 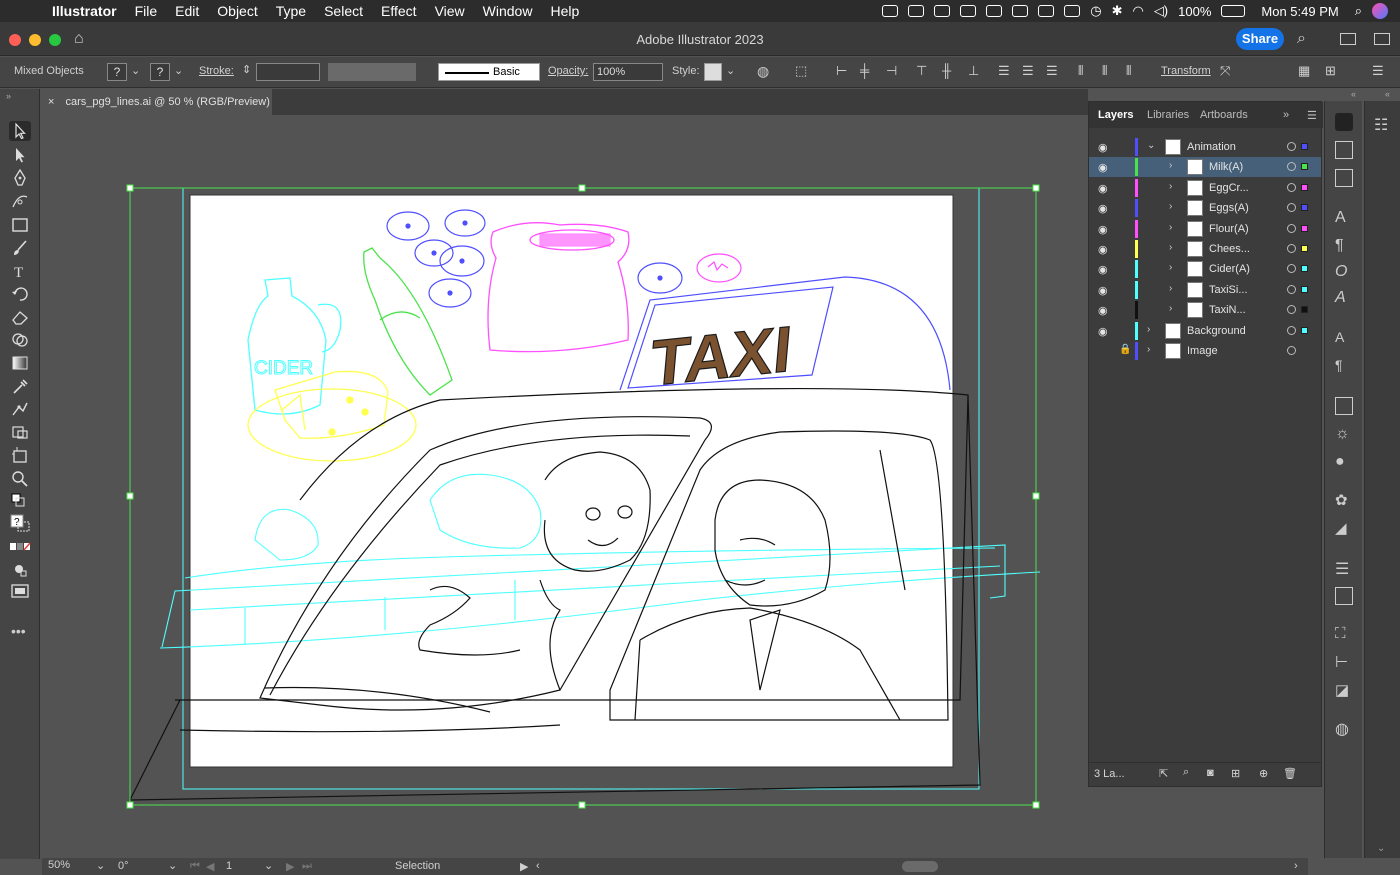 What do you see at coordinates (1344, 272) in the screenshot?
I see `opentype-panel-icon: O` at bounding box center [1344, 272].